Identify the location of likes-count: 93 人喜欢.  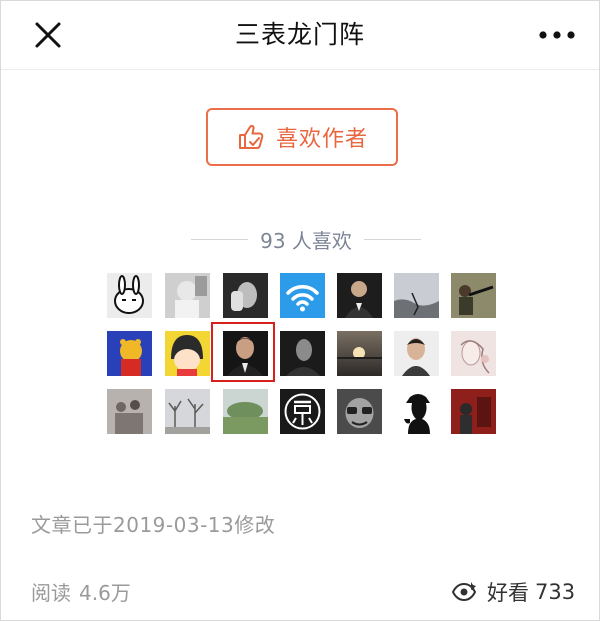
(306, 240).